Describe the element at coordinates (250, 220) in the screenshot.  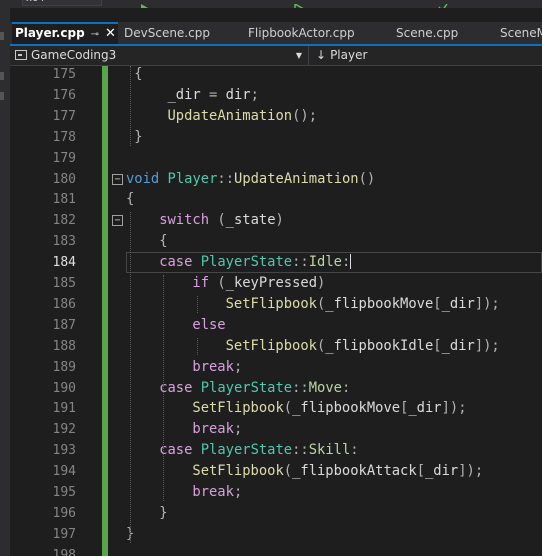
I see `code-token: _state` at that location.